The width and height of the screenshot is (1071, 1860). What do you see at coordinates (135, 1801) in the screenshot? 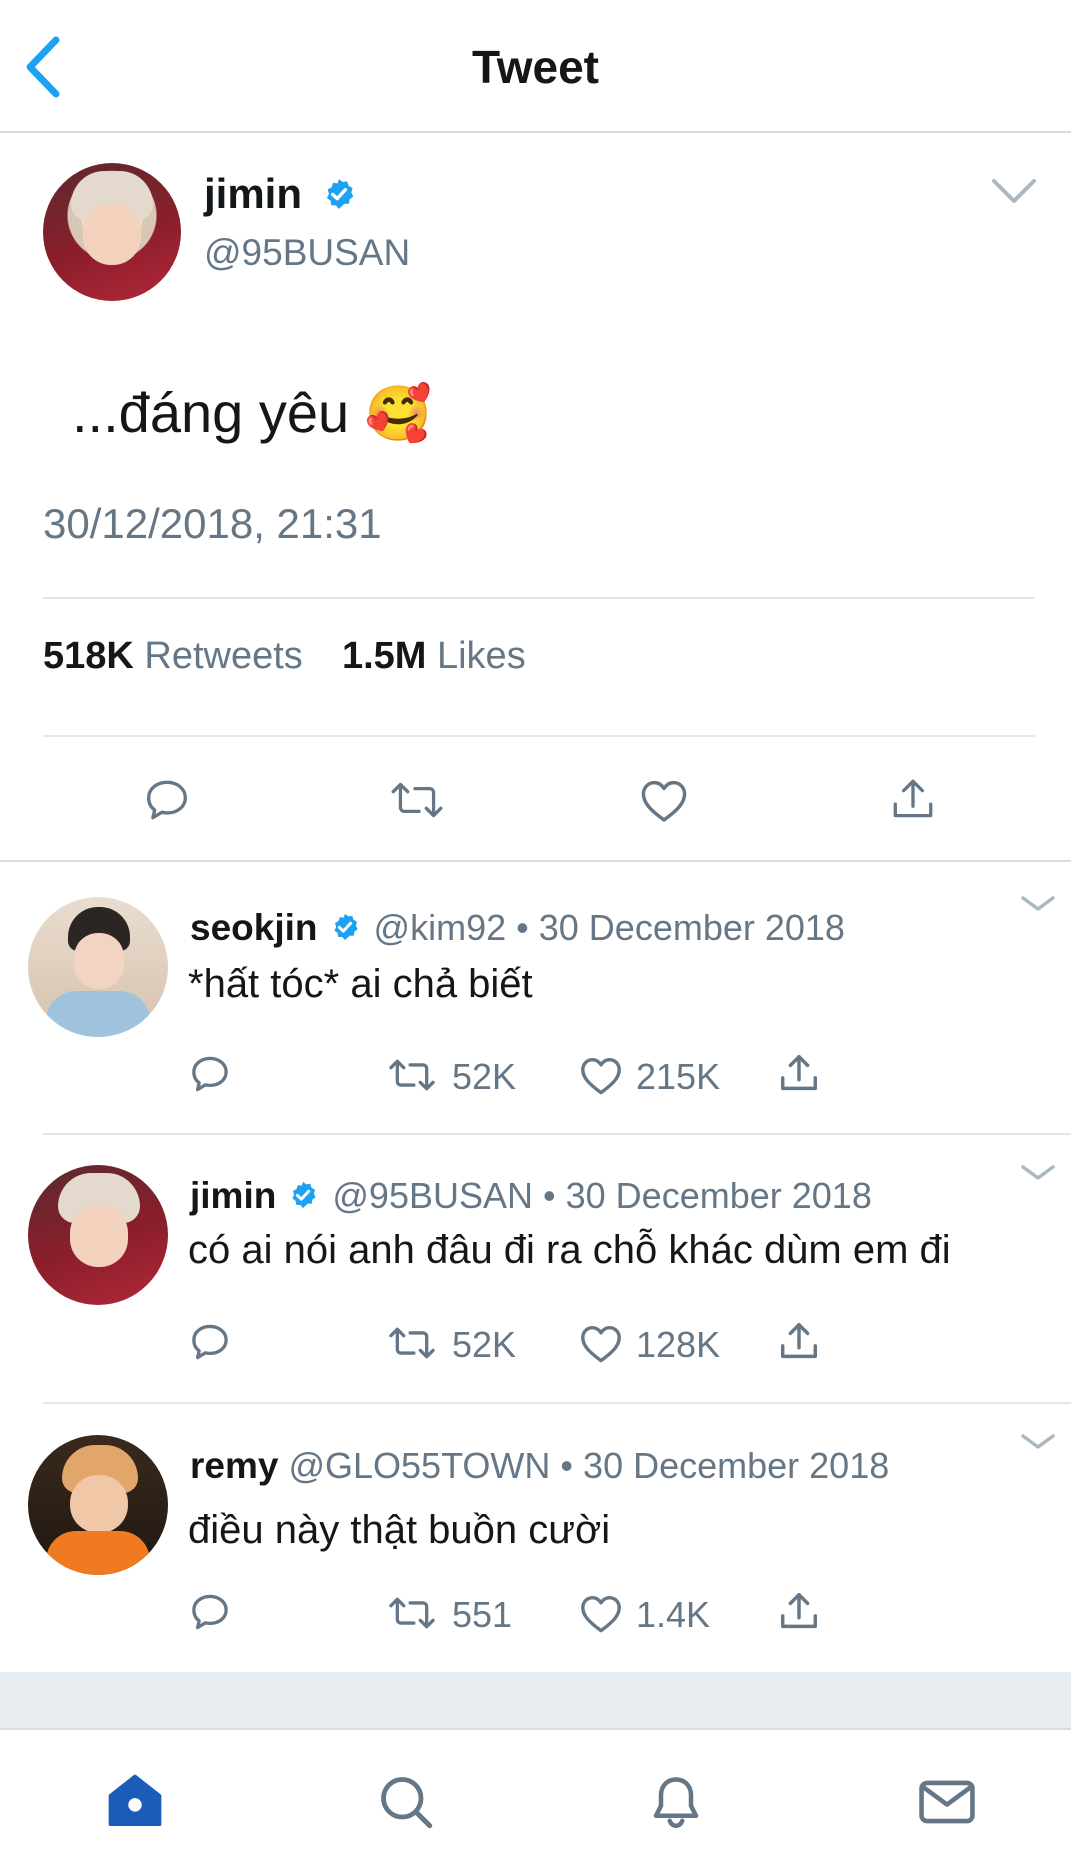
I see `home-icon` at bounding box center [135, 1801].